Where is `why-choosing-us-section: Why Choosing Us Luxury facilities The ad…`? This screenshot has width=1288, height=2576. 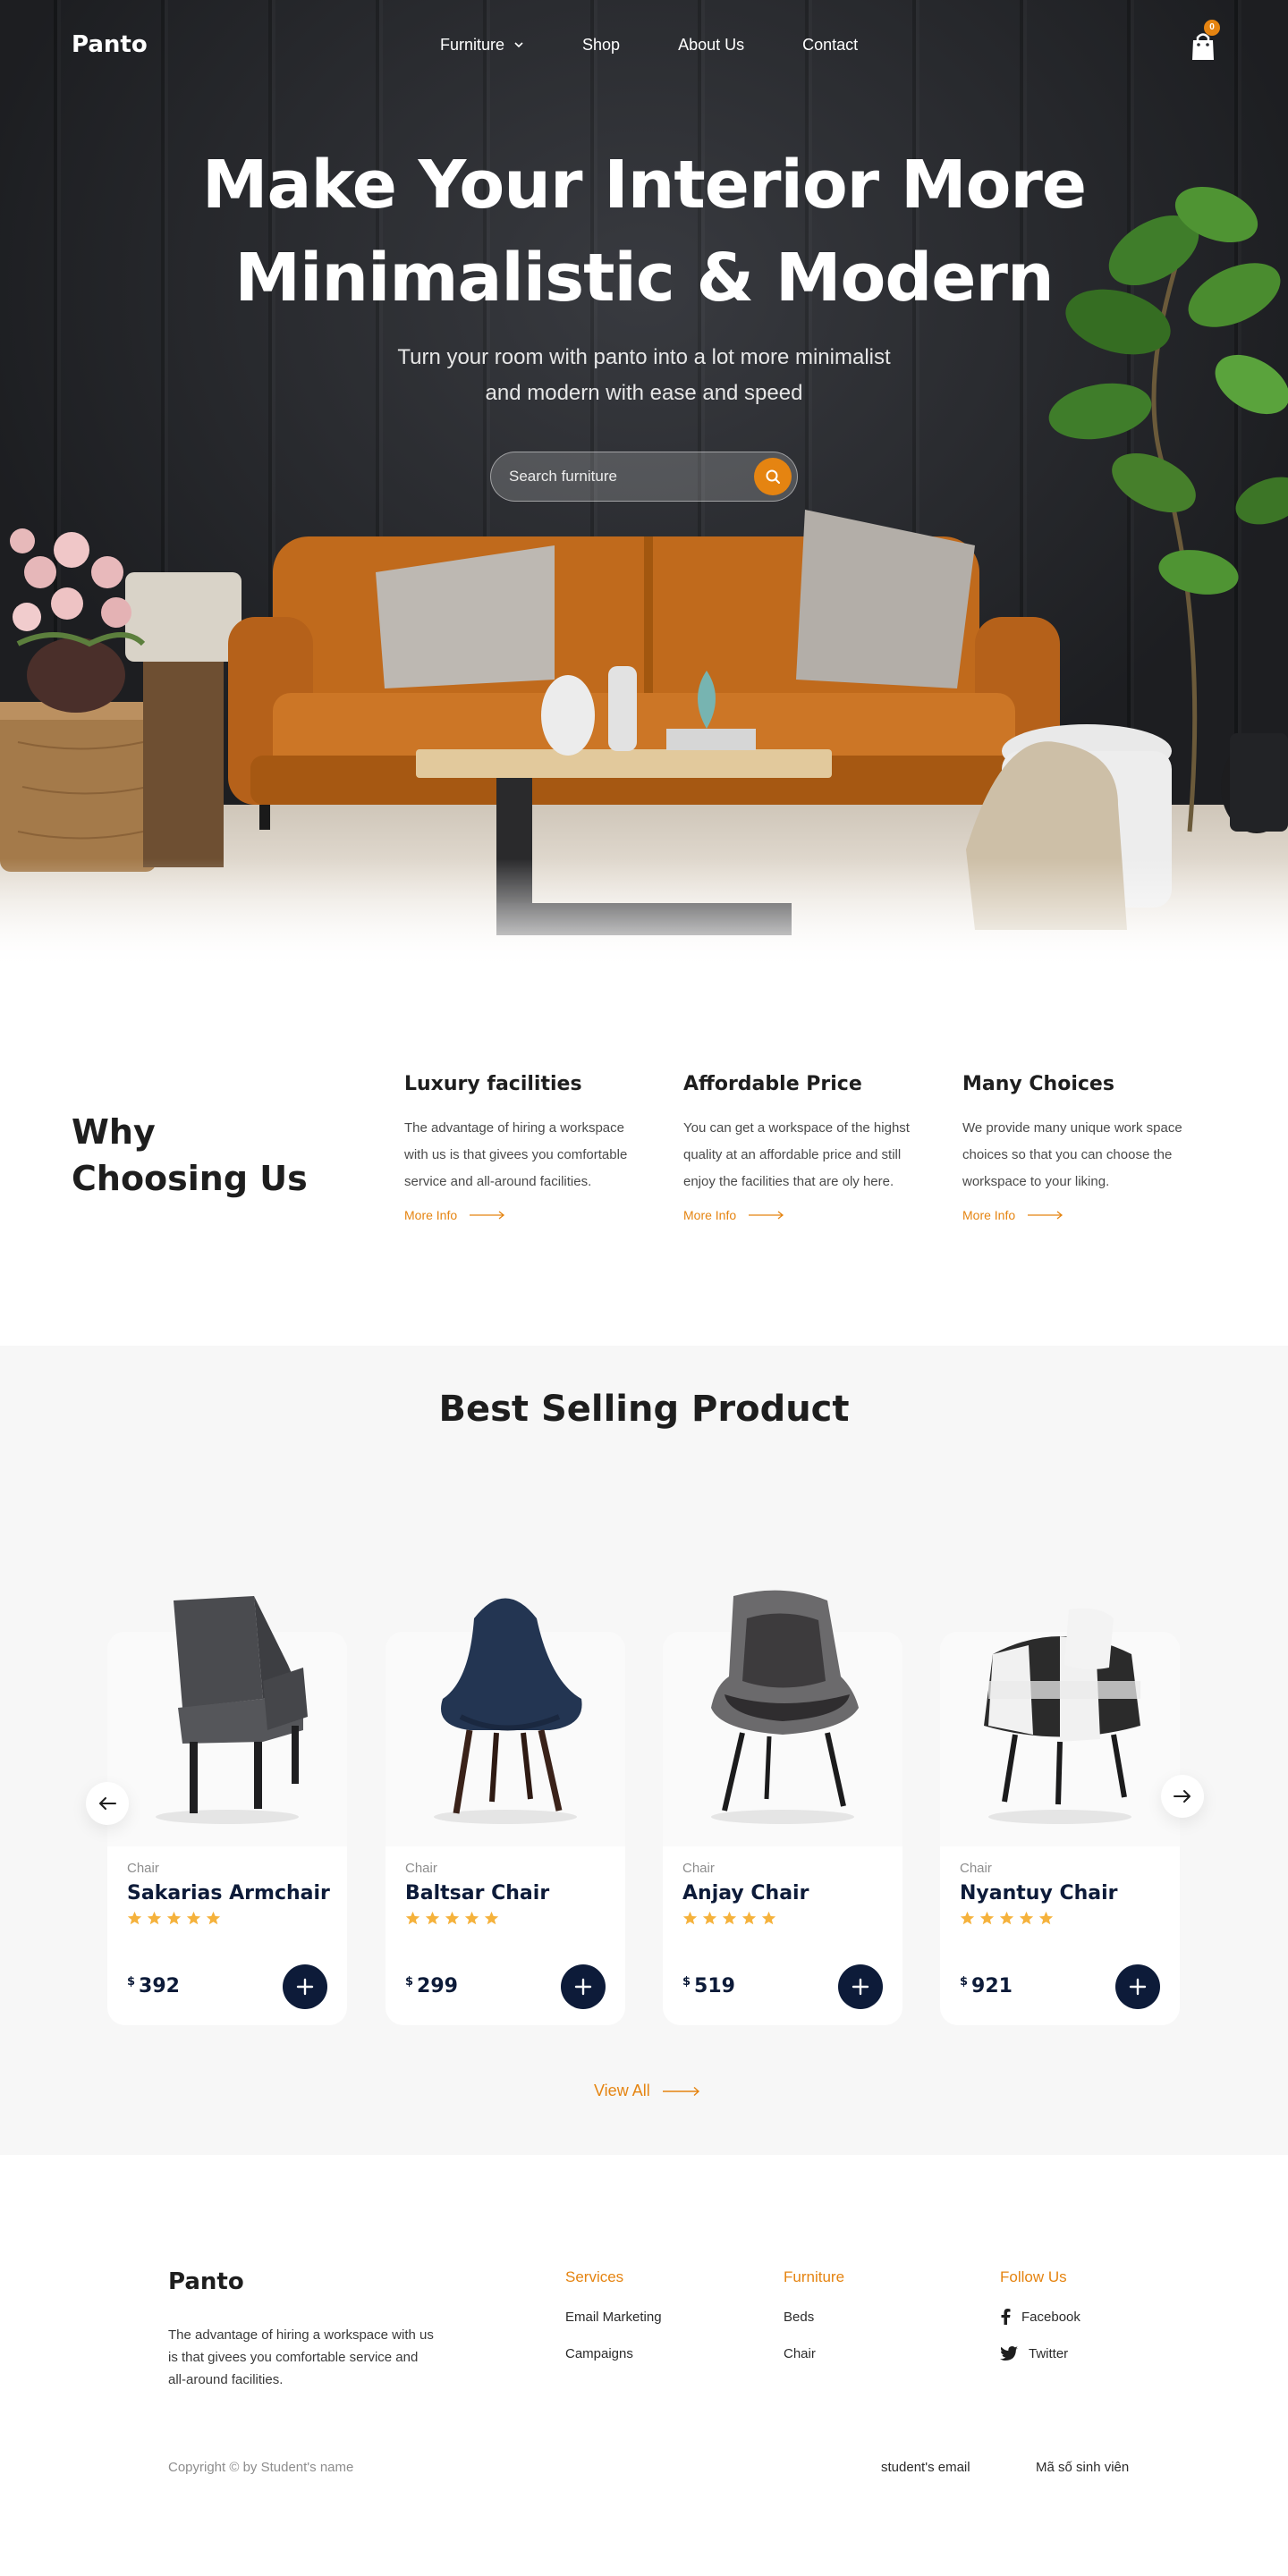
why-choosing-us-section: Why Choosing Us Luxury facilities The ad… is located at coordinates (644, 1158).